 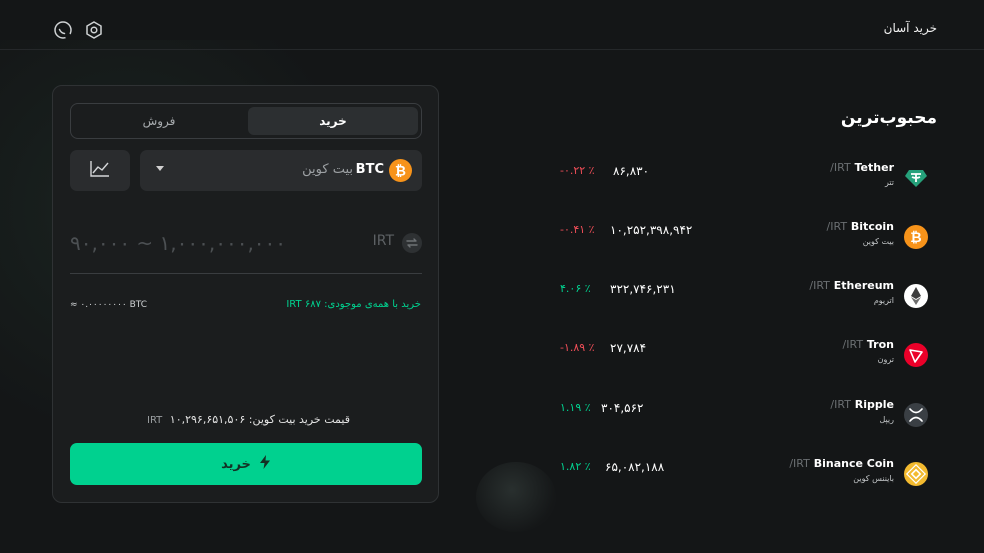 What do you see at coordinates (889, 182) in the screenshot?
I see `coin-name-fa: تتر` at bounding box center [889, 182].